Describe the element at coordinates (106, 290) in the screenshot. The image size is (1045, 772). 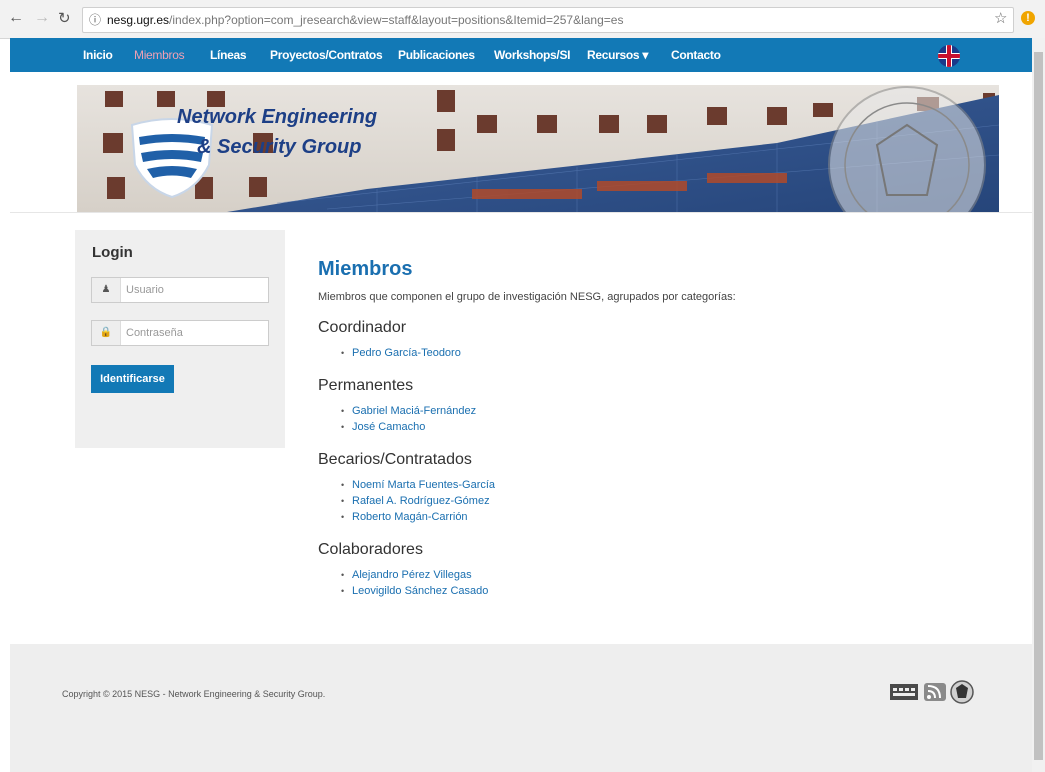
I see `user-icon: ♟` at that location.